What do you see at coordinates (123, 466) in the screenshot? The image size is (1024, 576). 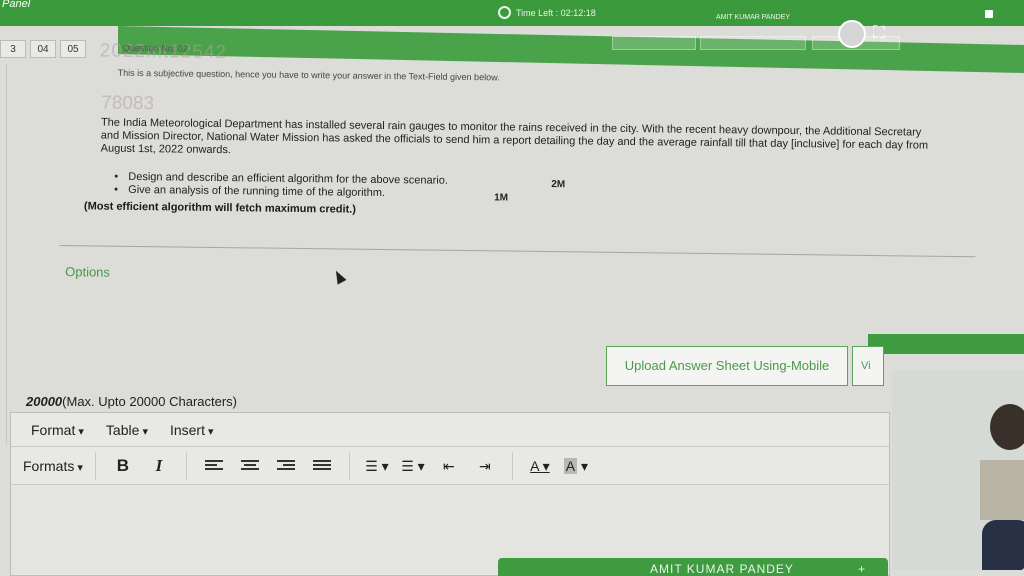 I see `bold-button: B` at bounding box center [123, 466].